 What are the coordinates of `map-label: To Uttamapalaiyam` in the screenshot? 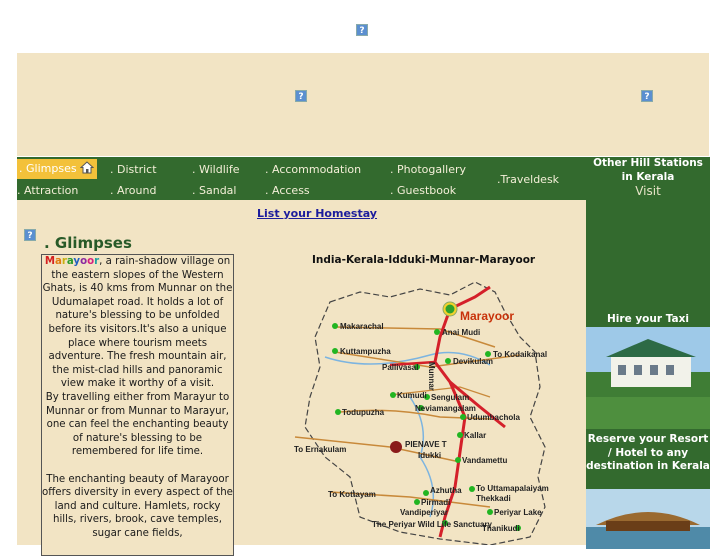 It's located at (512, 488).